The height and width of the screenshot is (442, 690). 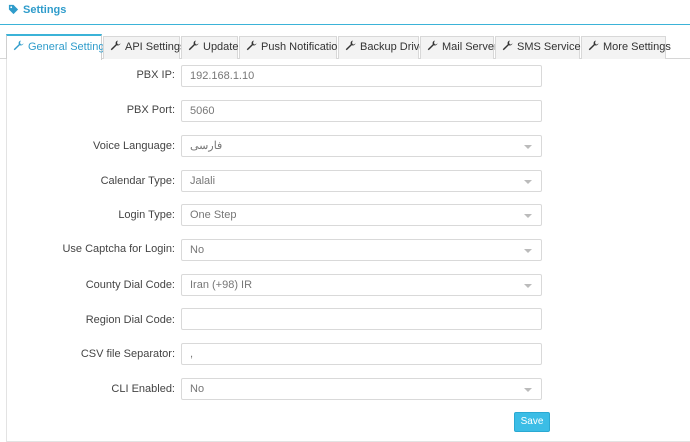 I want to click on pbx-ip-input: 192.168.1.10, so click(x=361, y=76).